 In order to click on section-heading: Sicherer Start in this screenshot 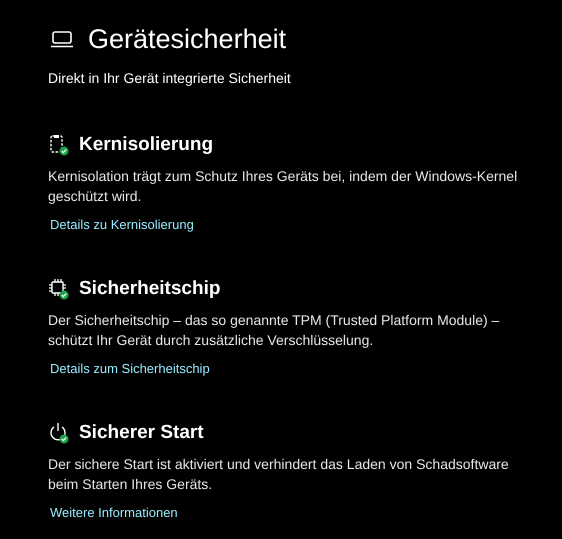, I will do `click(141, 433)`.